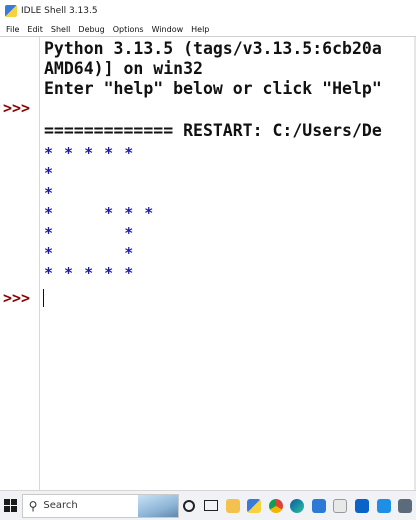 This screenshot has height=520, width=416. What do you see at coordinates (319, 505) in the screenshot?
I see `photos-icon` at bounding box center [319, 505].